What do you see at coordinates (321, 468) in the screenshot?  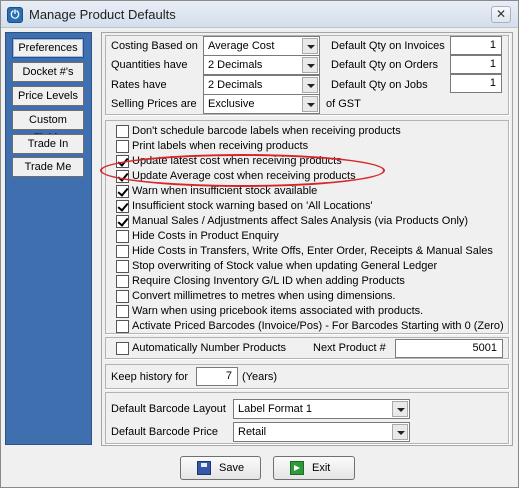 I see `exit-label: Exit` at bounding box center [321, 468].